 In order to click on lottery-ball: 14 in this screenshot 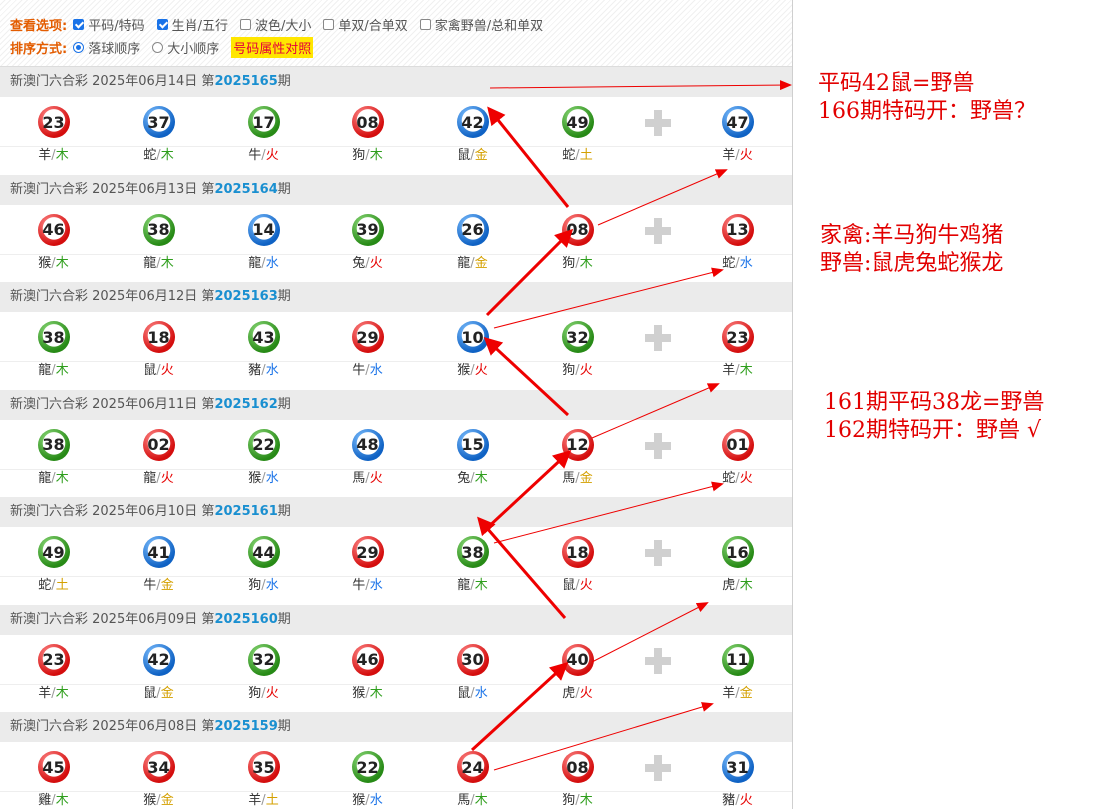, I will do `click(263, 229)`.